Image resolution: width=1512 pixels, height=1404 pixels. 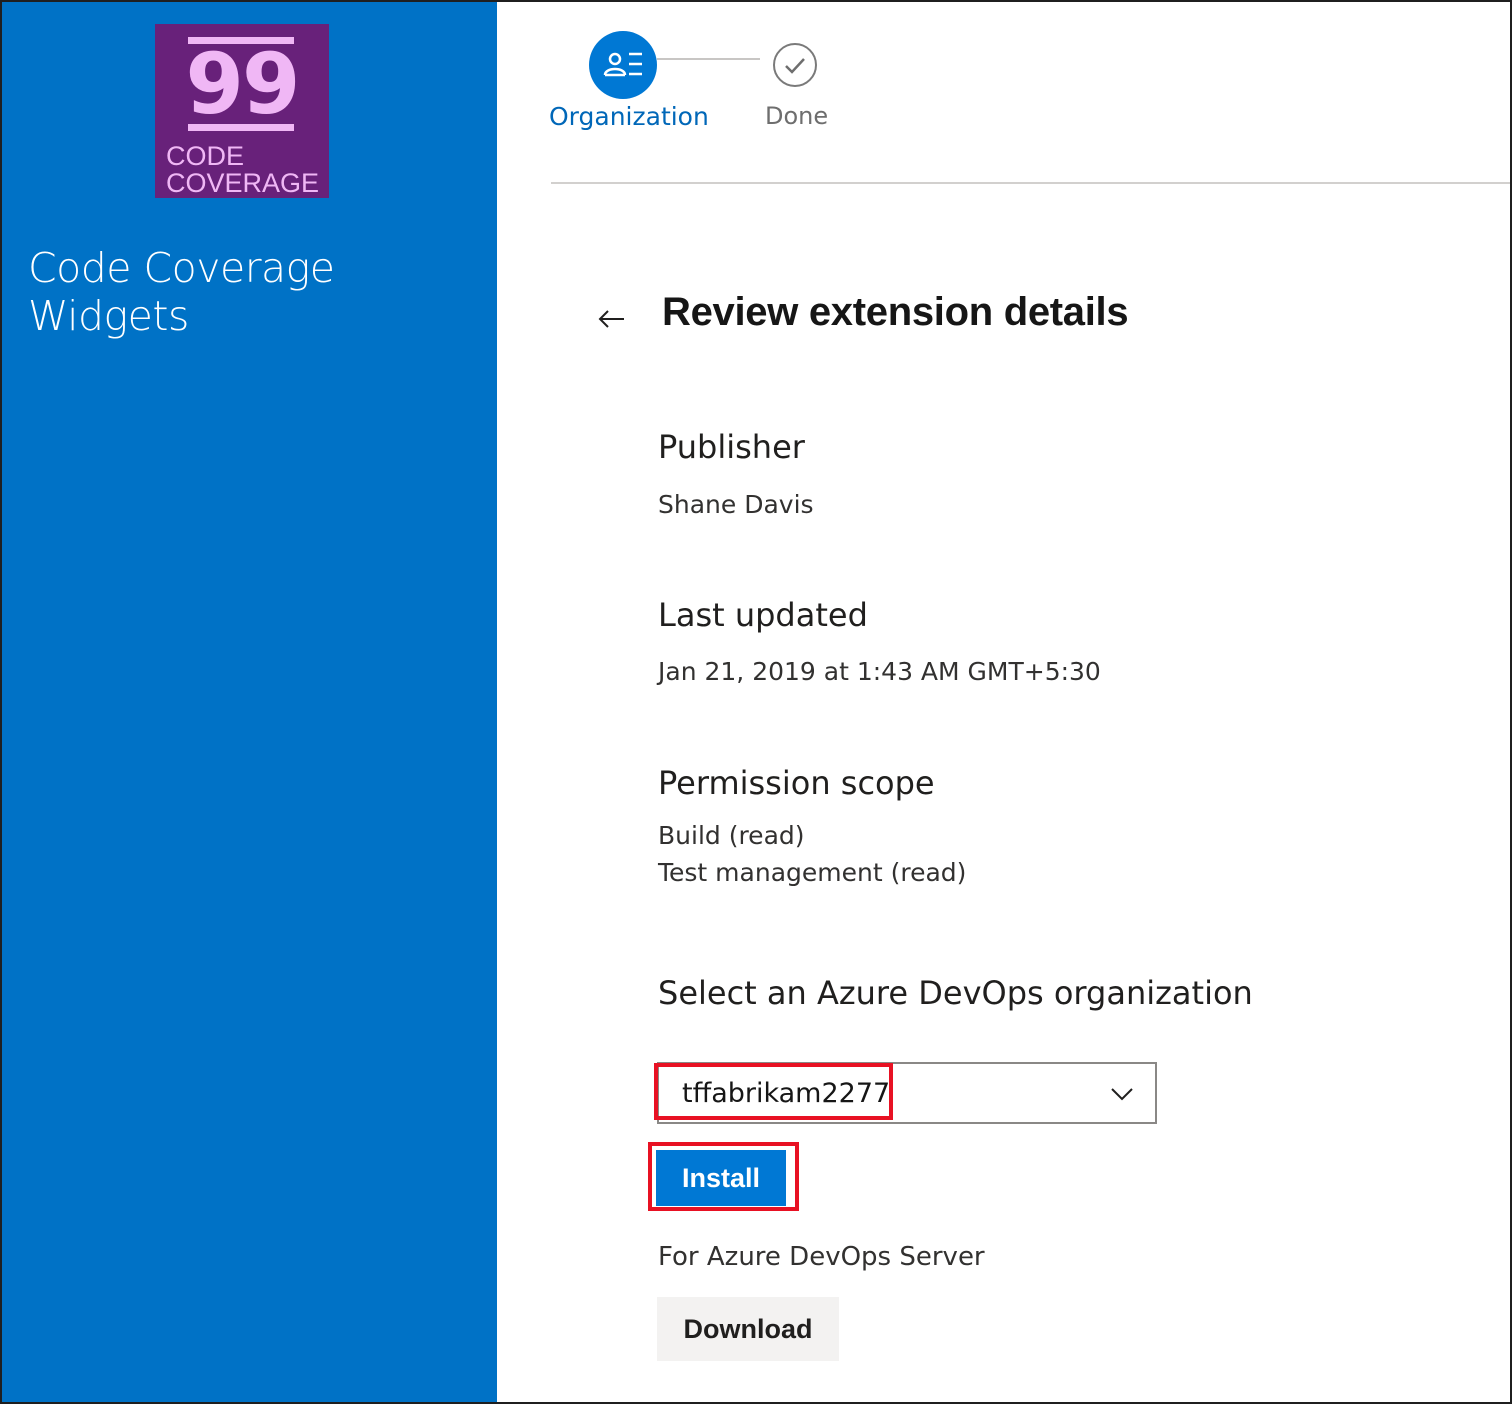 I want to click on product-name: Code Coverage Widgets, so click(x=181, y=292).